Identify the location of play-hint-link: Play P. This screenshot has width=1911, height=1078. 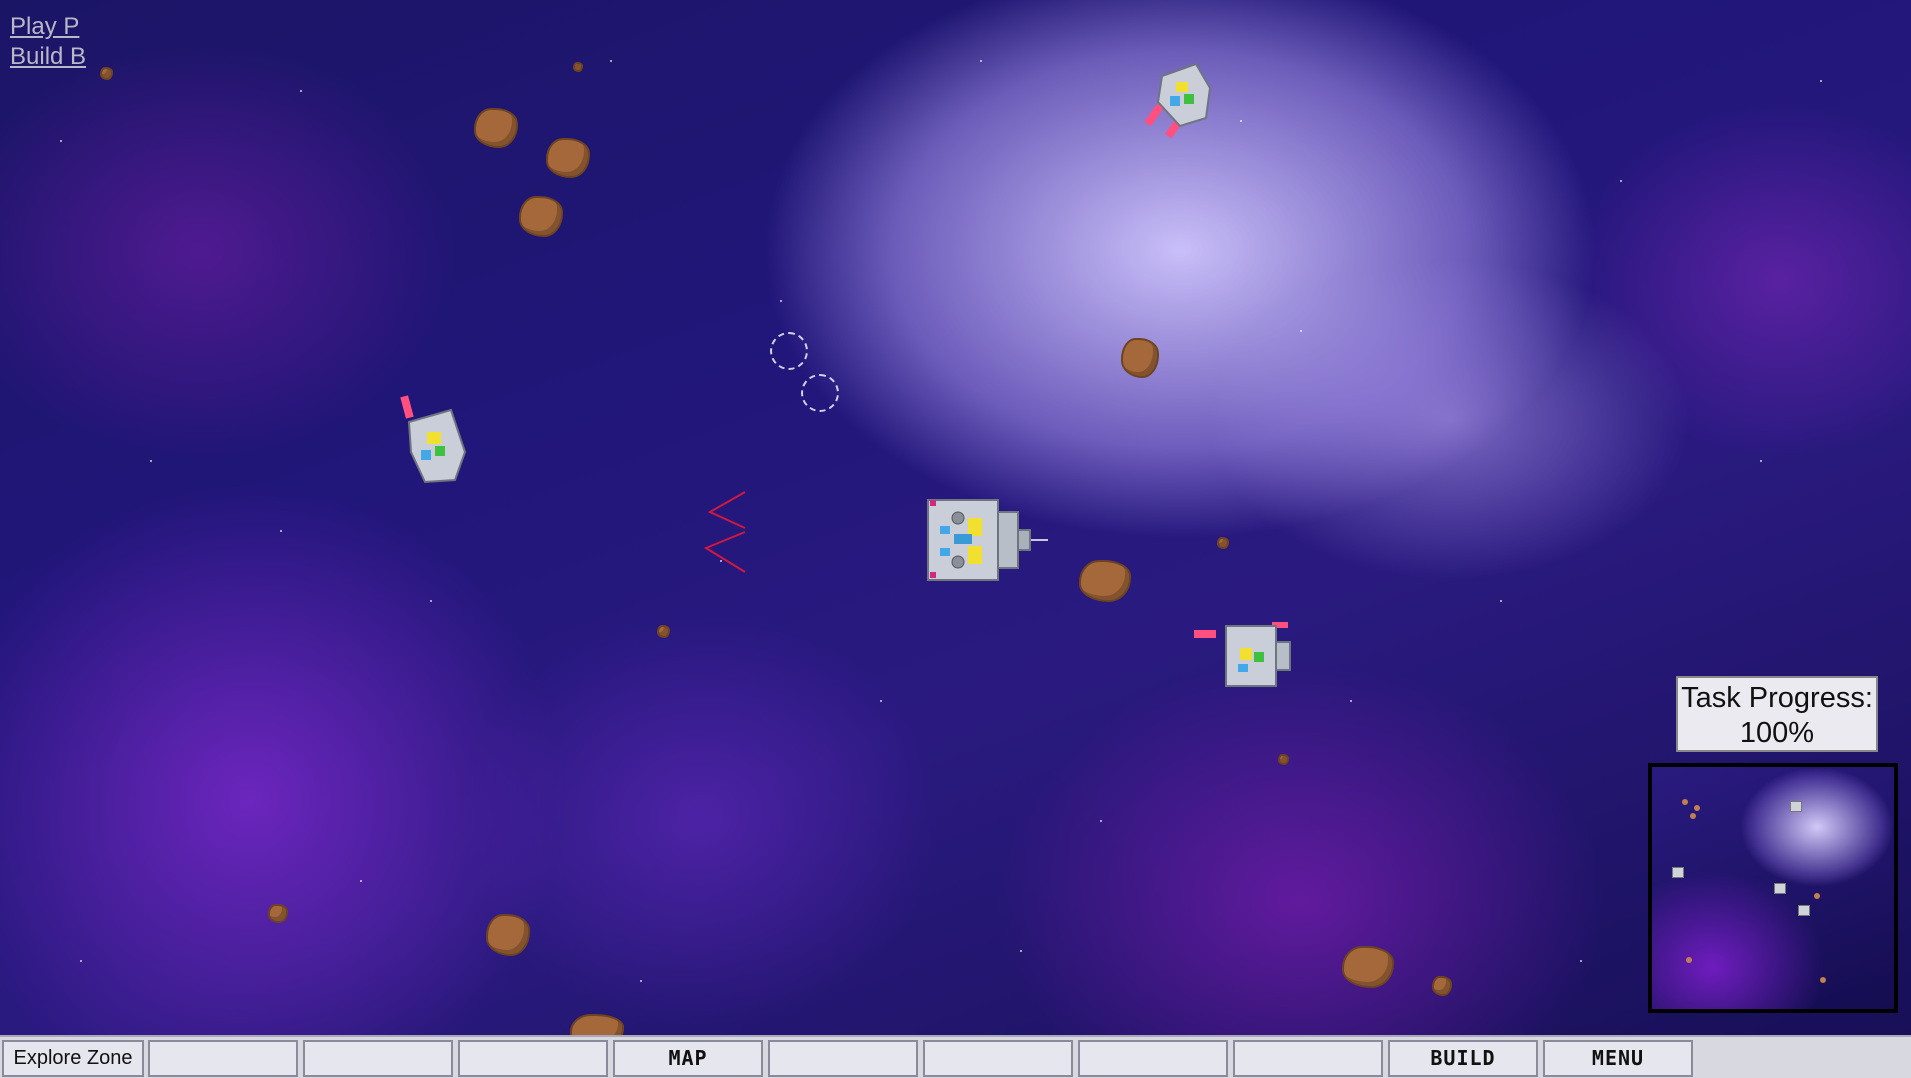
(48, 27).